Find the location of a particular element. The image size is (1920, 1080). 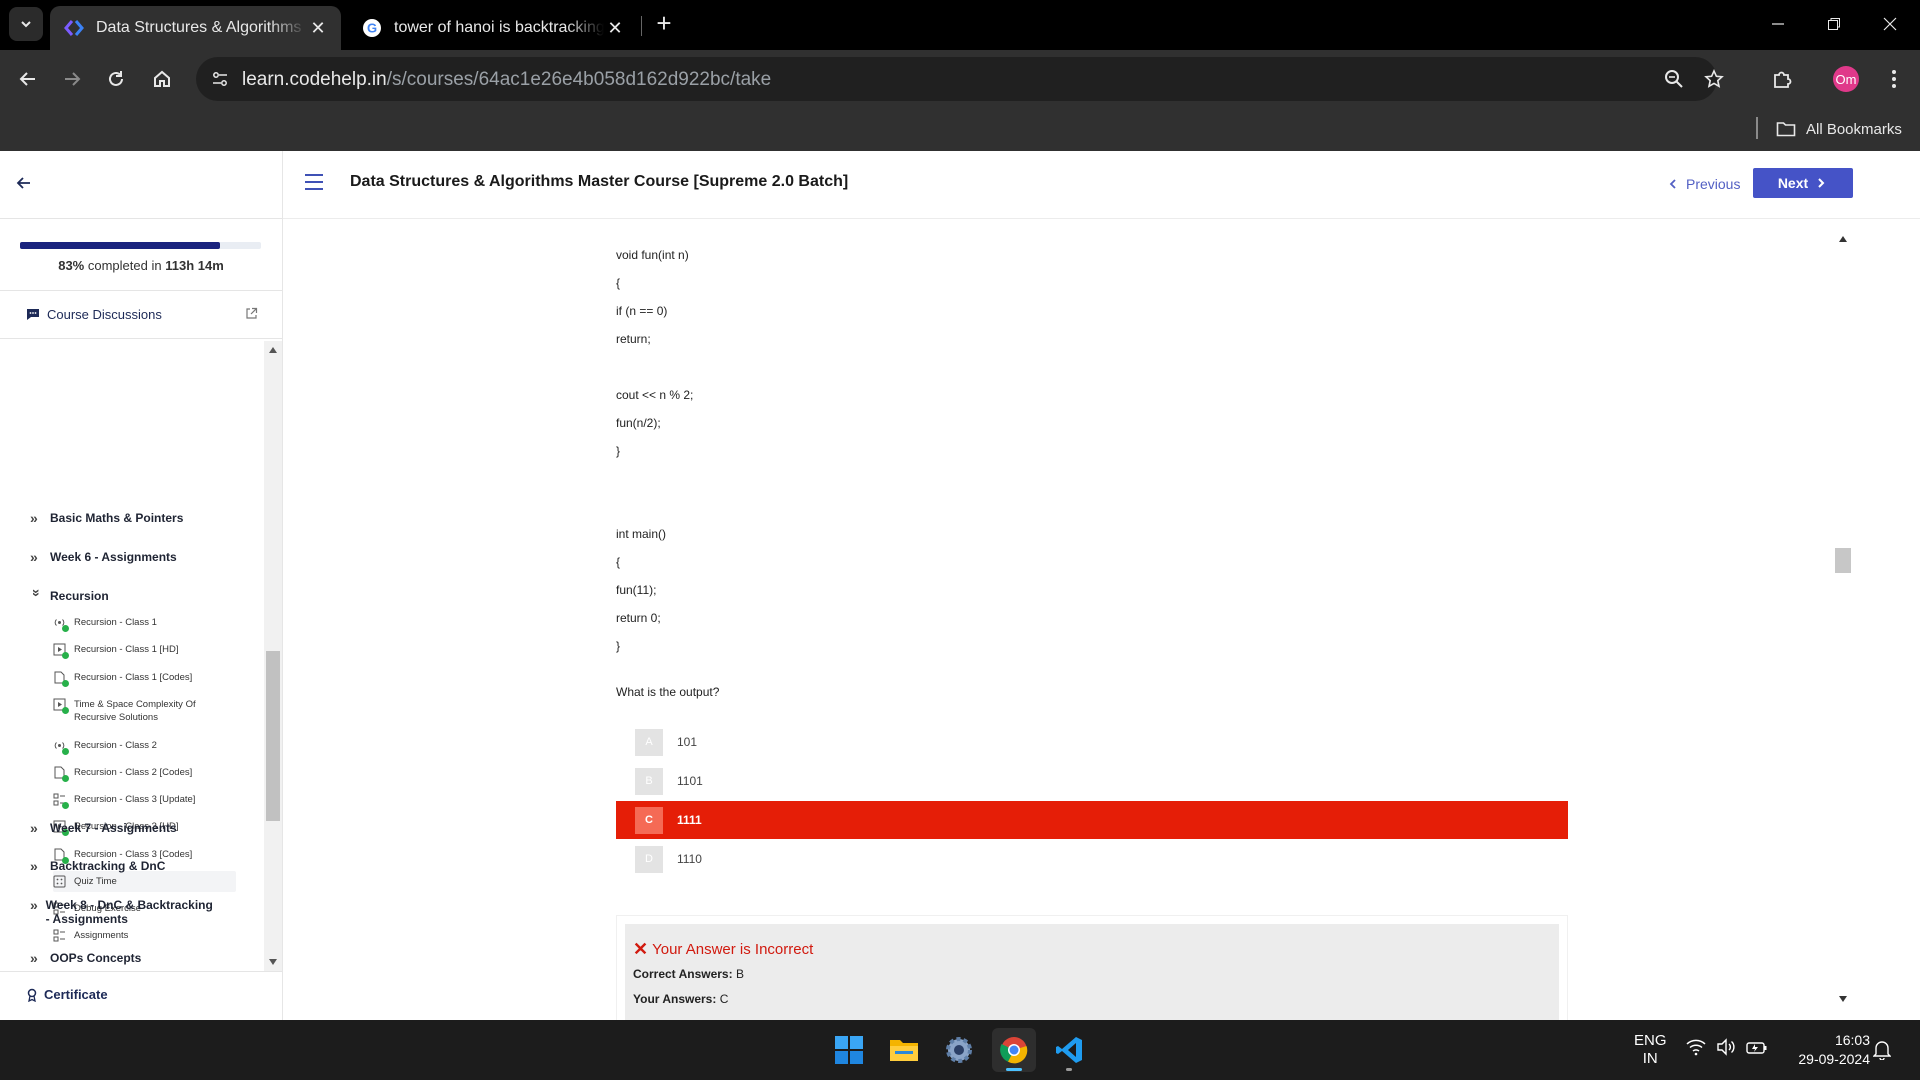

lesson-recursion-class-1: Recursion - Class 1 is located at coordinates (144, 624).